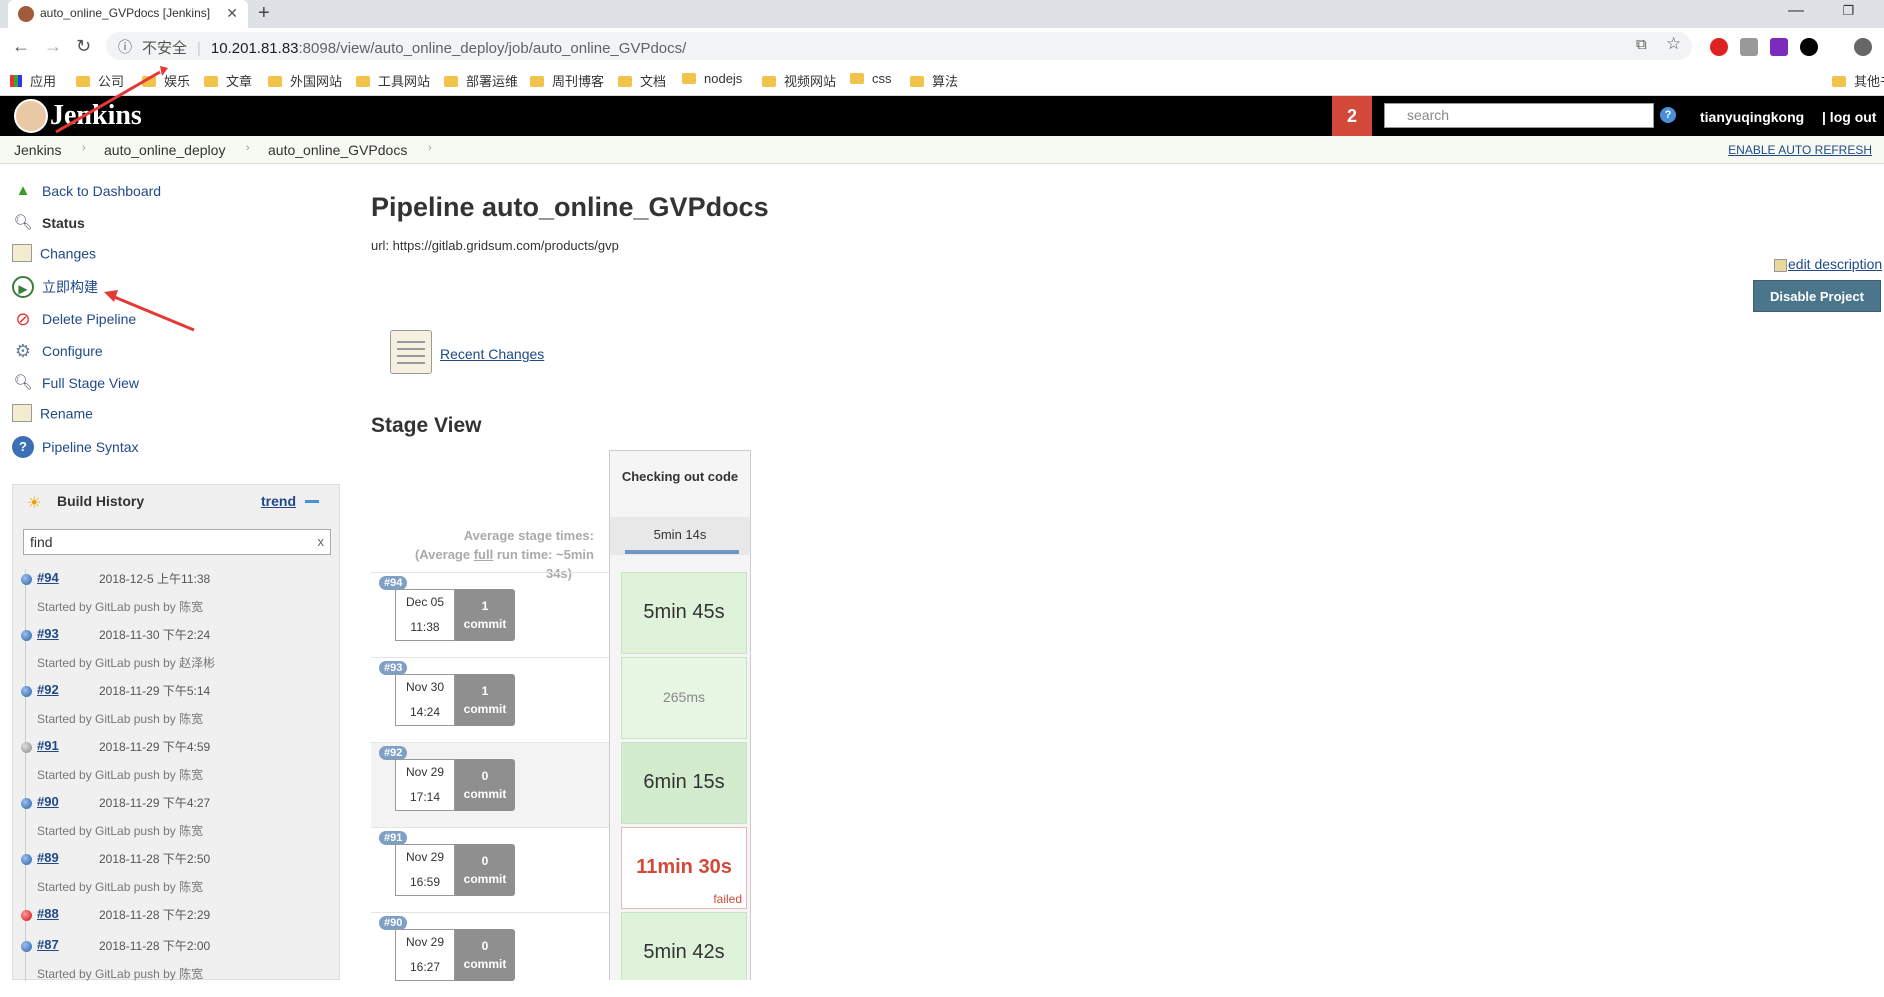  What do you see at coordinates (1827, 264) in the screenshot?
I see `edit-description-link: edit description` at bounding box center [1827, 264].